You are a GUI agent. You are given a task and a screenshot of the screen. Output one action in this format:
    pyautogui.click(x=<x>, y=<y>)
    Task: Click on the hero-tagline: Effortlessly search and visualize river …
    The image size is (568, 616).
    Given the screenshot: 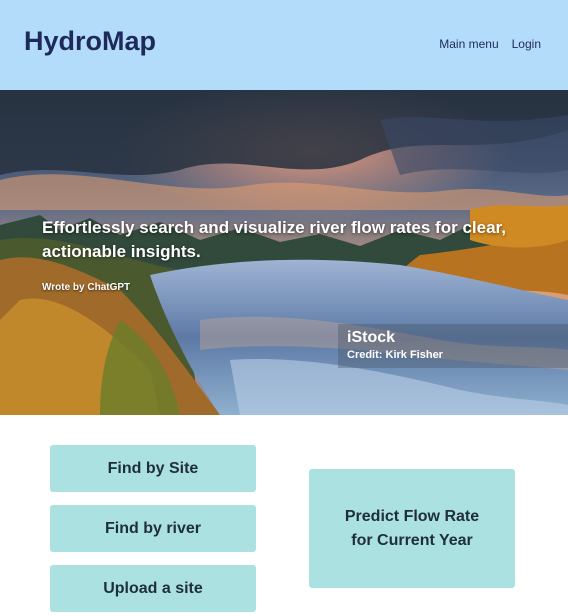 What is the action you would take?
    pyautogui.click(x=274, y=239)
    